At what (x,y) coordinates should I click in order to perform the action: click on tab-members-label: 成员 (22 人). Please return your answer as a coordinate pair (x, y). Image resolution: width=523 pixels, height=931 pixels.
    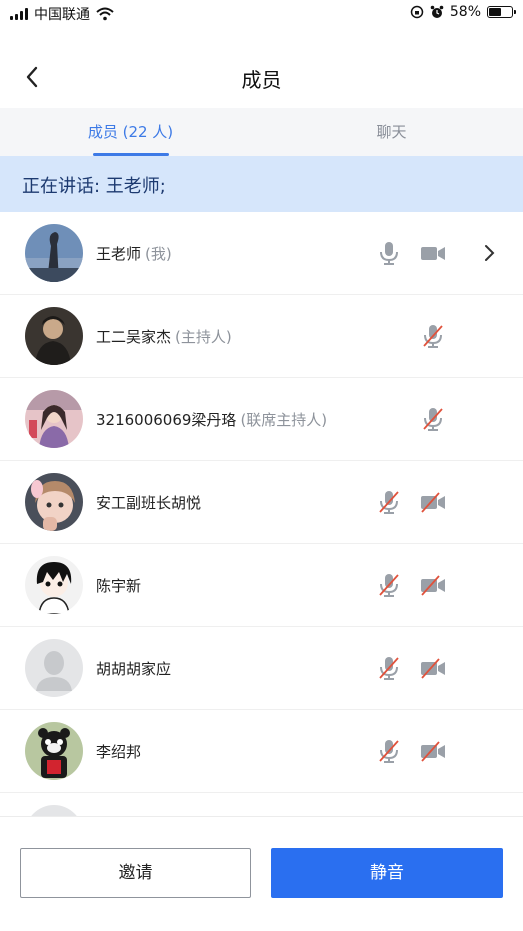
    Looking at the image, I should click on (130, 132).